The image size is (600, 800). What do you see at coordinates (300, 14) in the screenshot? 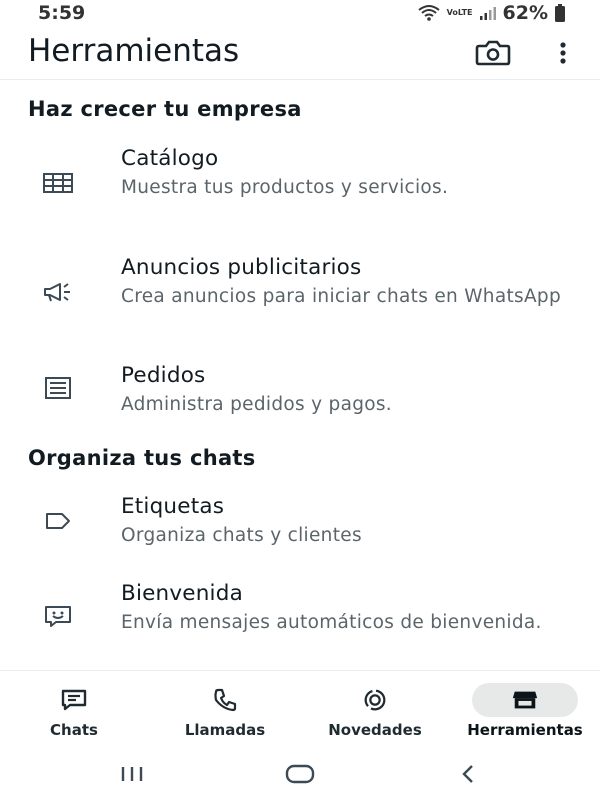
I see `status-bar: 5:59 VoLTE 62%` at bounding box center [300, 14].